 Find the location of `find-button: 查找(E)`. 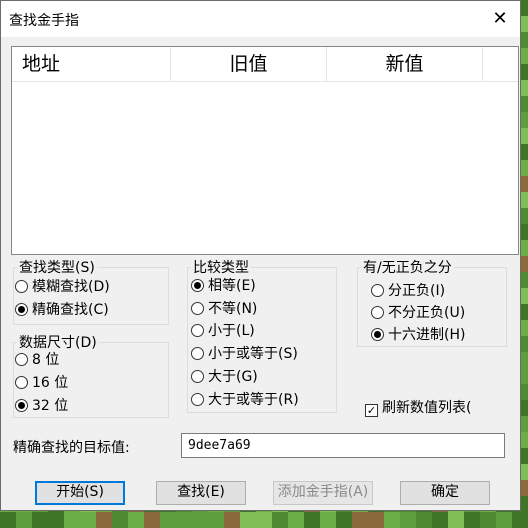

find-button: 查找(E) is located at coordinates (201, 493).